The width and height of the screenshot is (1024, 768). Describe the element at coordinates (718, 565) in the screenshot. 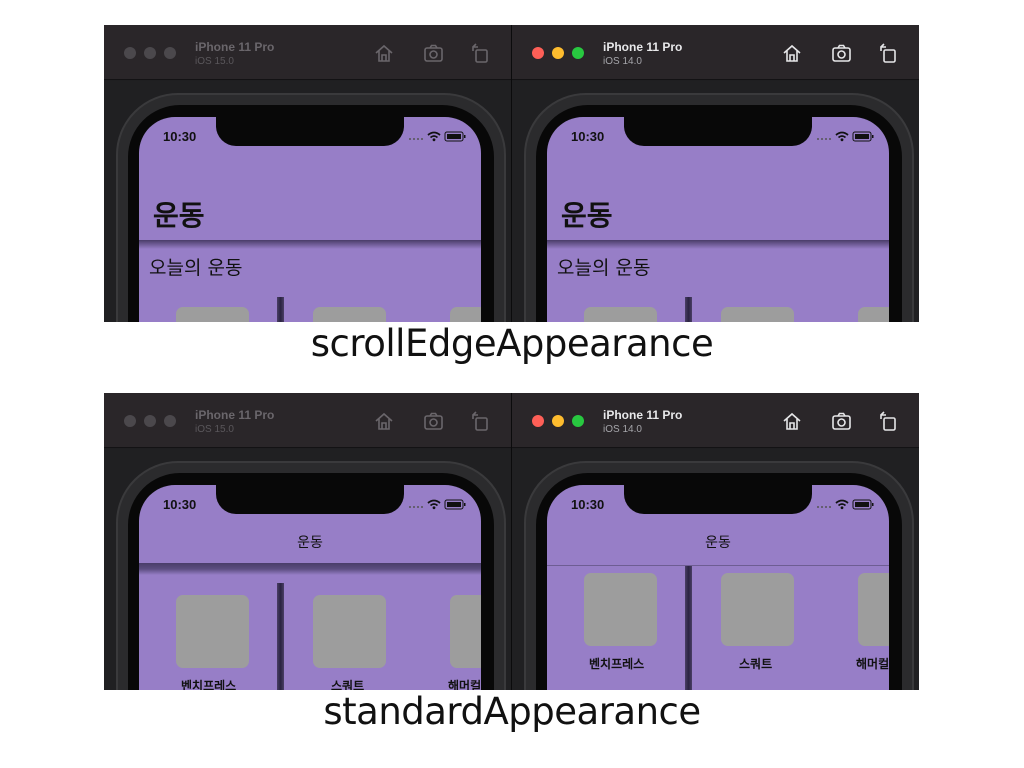

I see `nav-bar-hairline` at that location.